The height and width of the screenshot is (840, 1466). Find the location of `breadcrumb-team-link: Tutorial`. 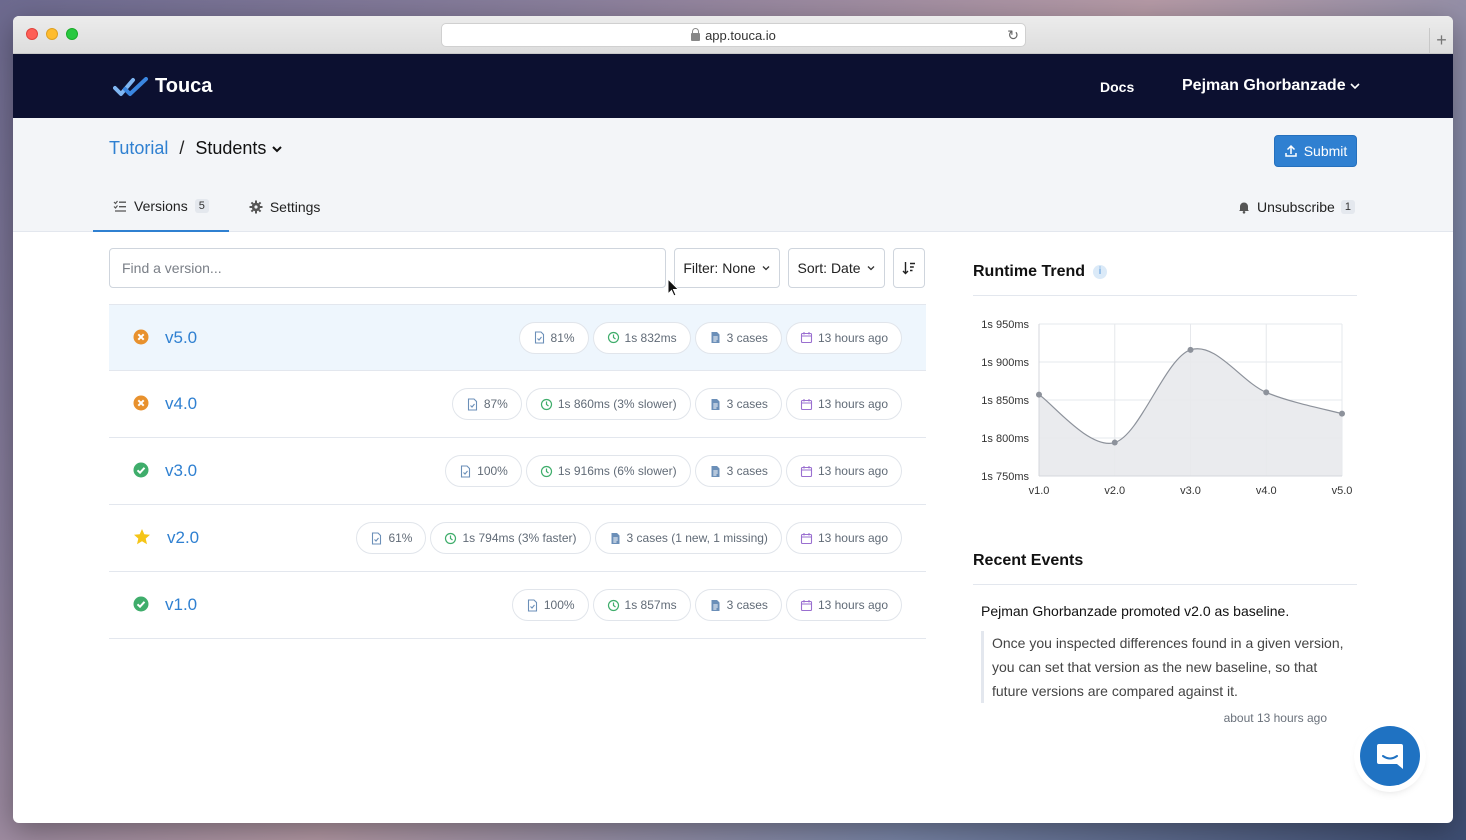

breadcrumb-team-link: Tutorial is located at coordinates (138, 148).